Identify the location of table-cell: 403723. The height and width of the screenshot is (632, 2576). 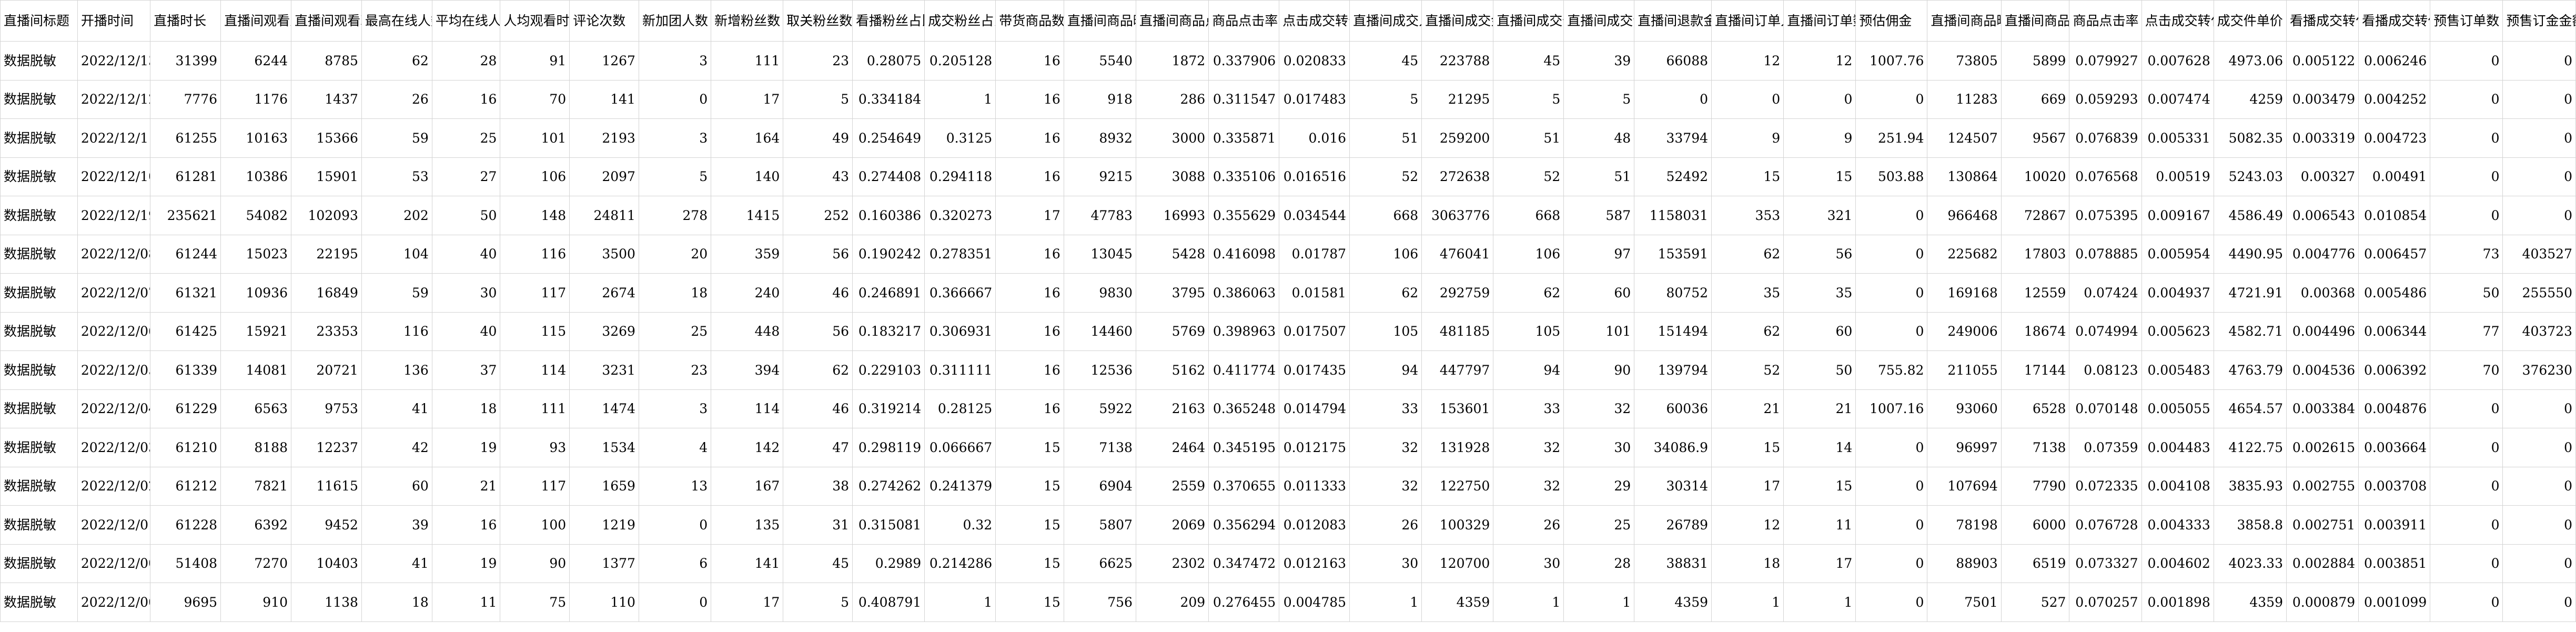
(2539, 331).